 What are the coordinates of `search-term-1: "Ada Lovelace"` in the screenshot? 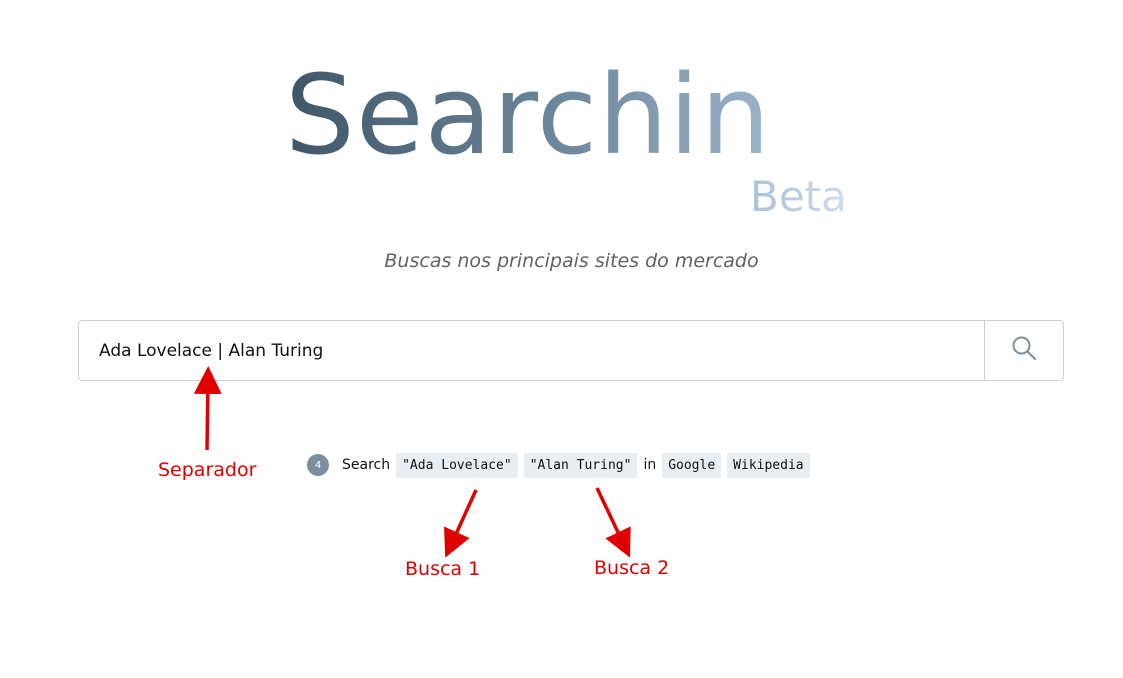 It's located at (457, 465).